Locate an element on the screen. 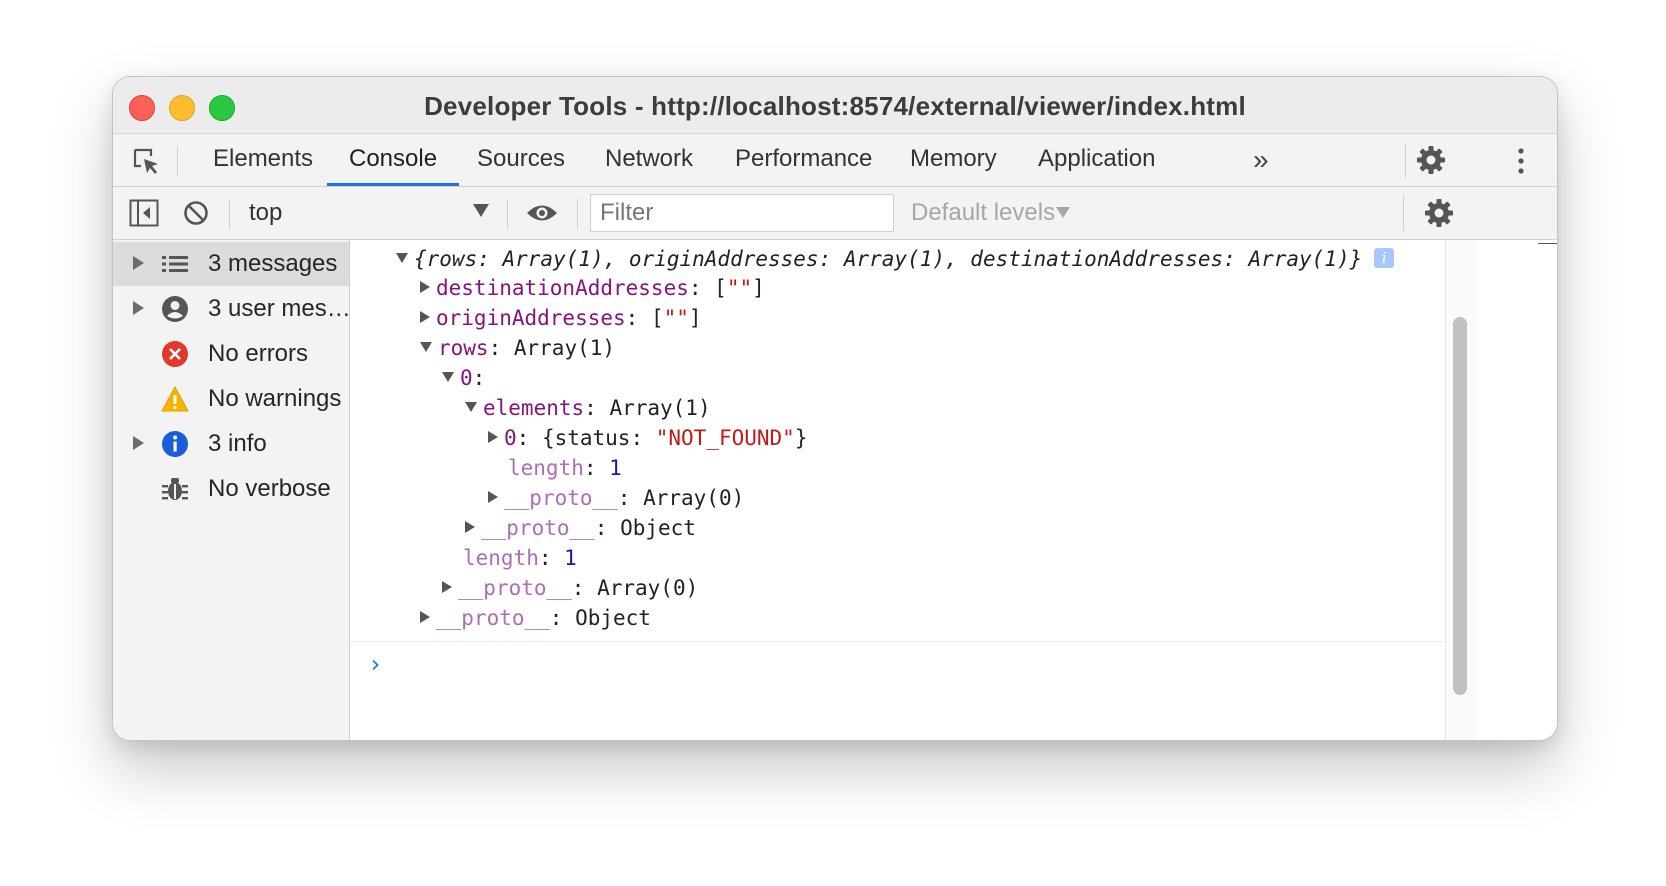  error-icon is located at coordinates (175, 354).